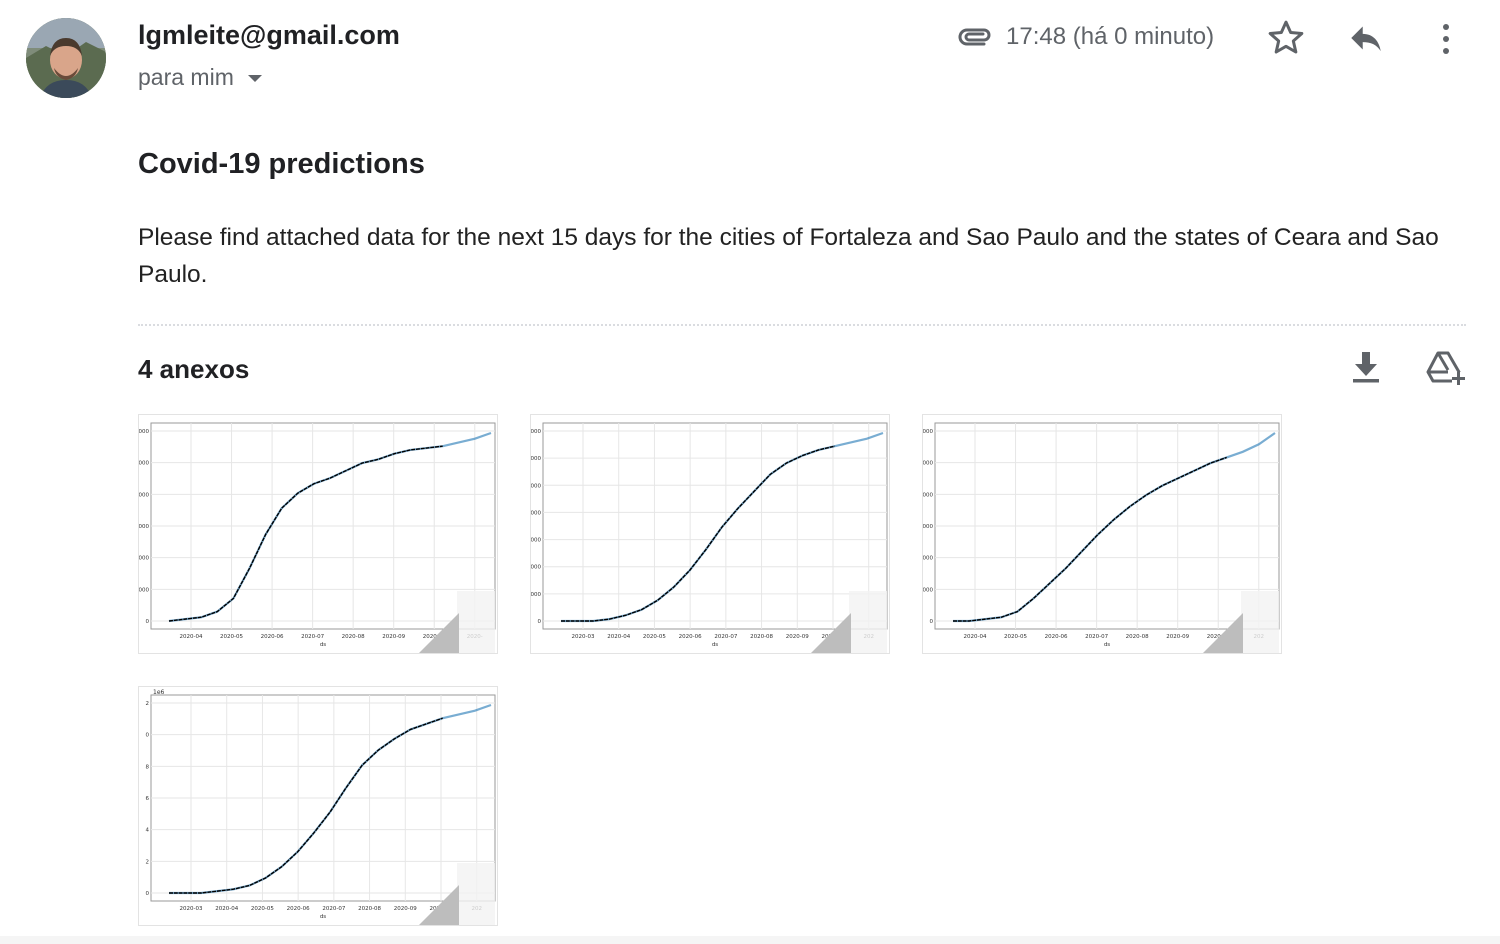  Describe the element at coordinates (1446, 370) in the screenshot. I see `add-to-drive-icon` at that location.